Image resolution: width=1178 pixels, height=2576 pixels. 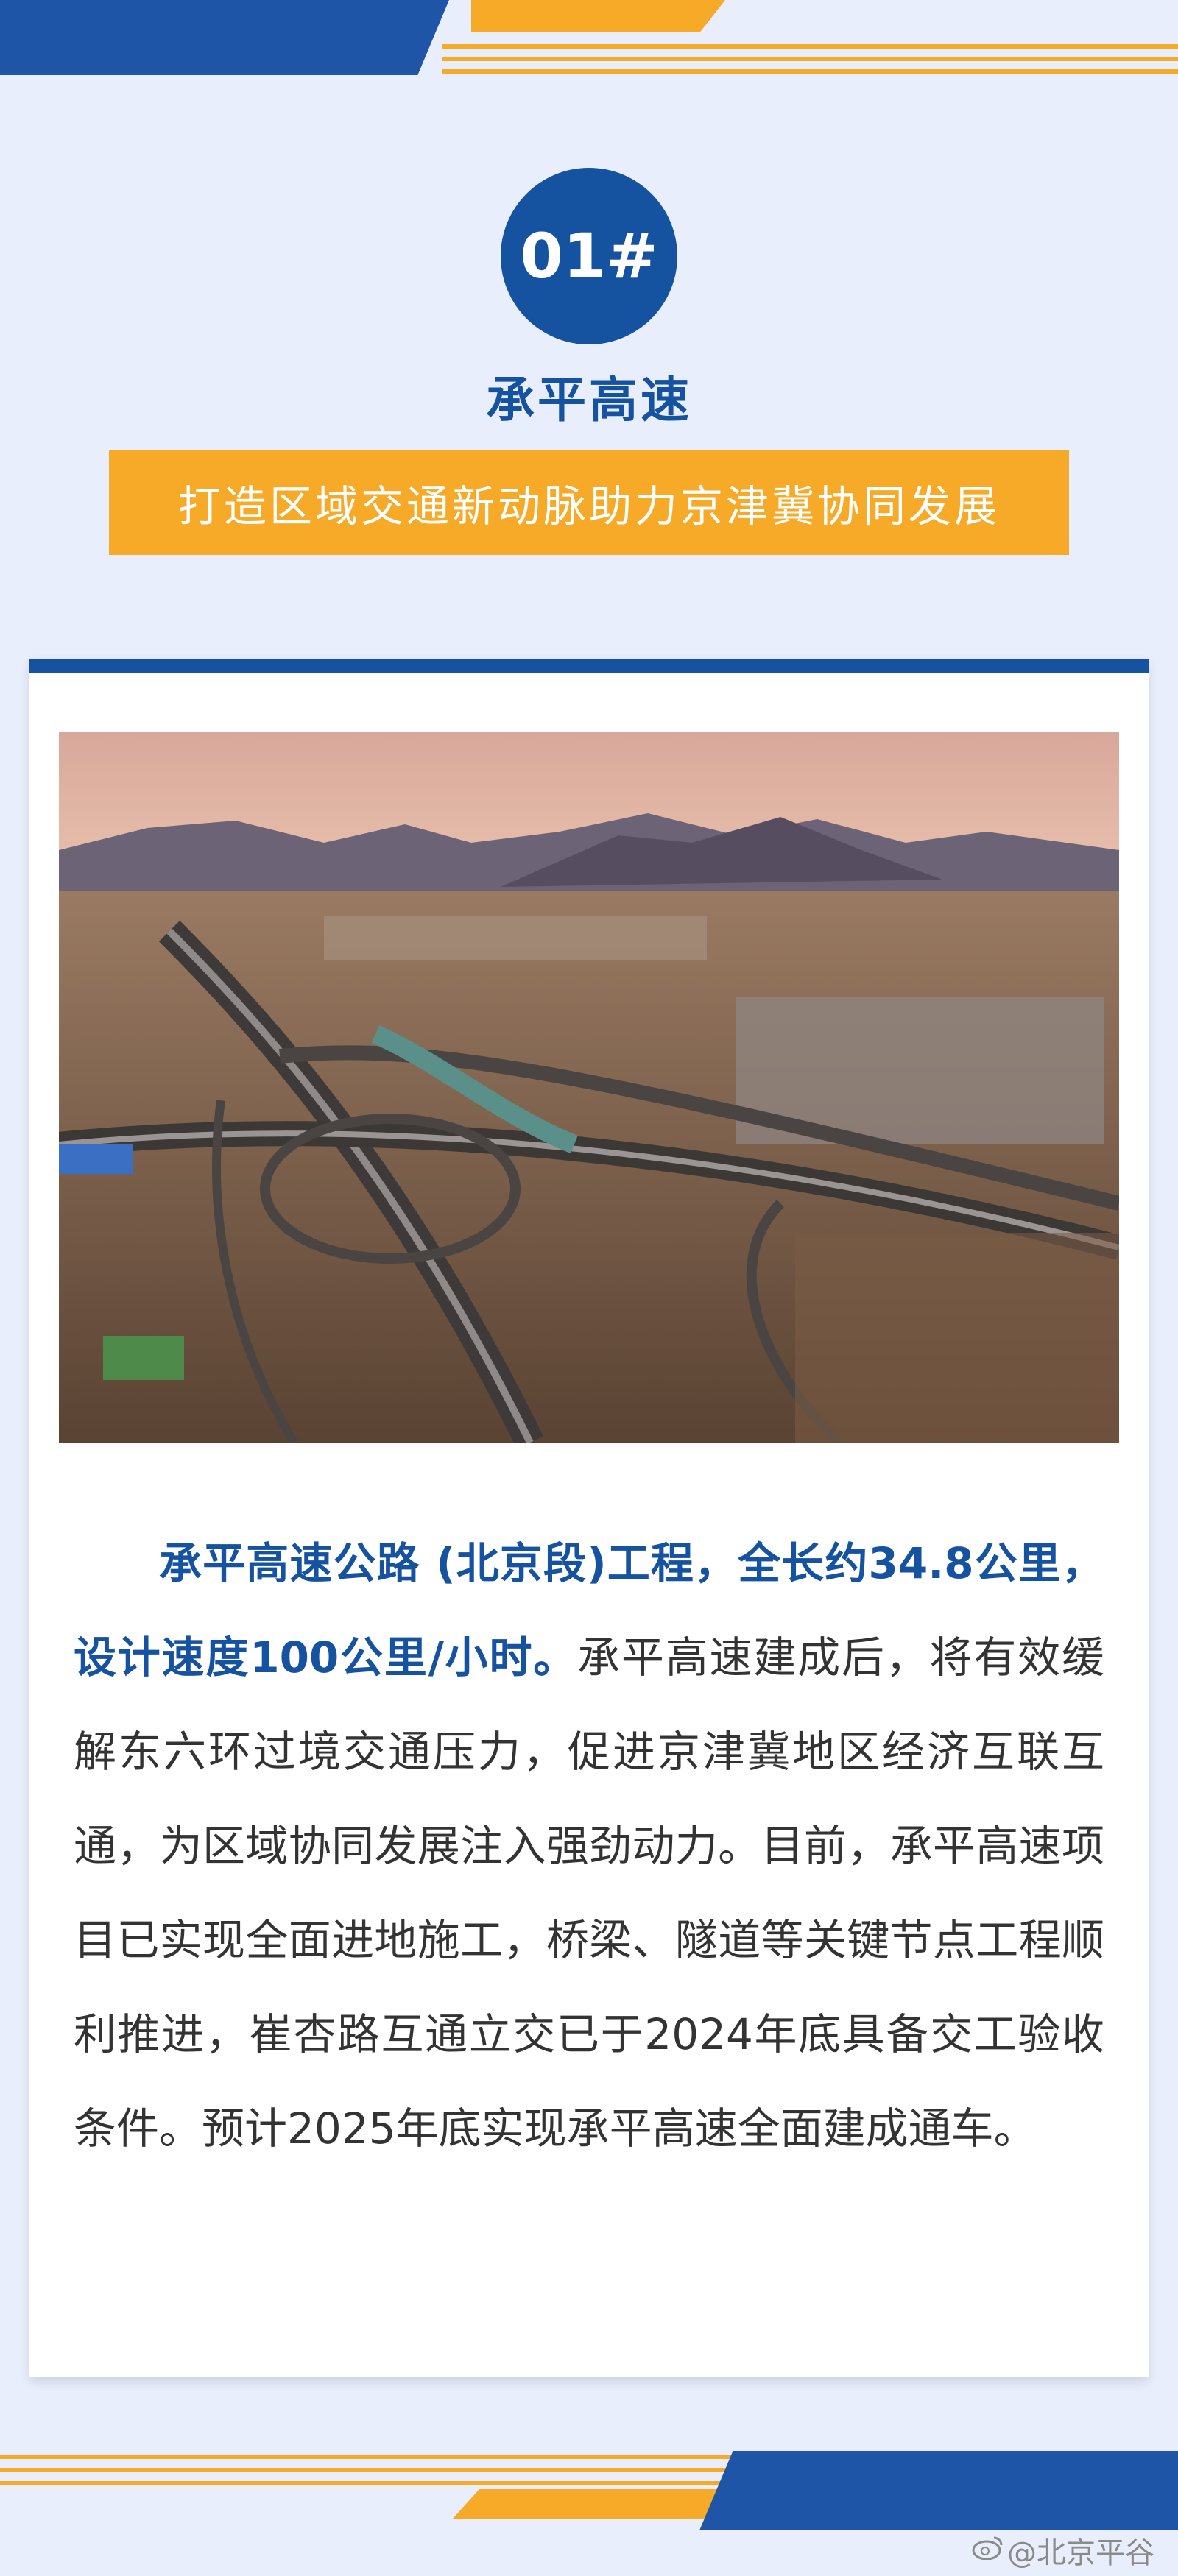 I want to click on top-blue-banner, so click(x=224, y=37).